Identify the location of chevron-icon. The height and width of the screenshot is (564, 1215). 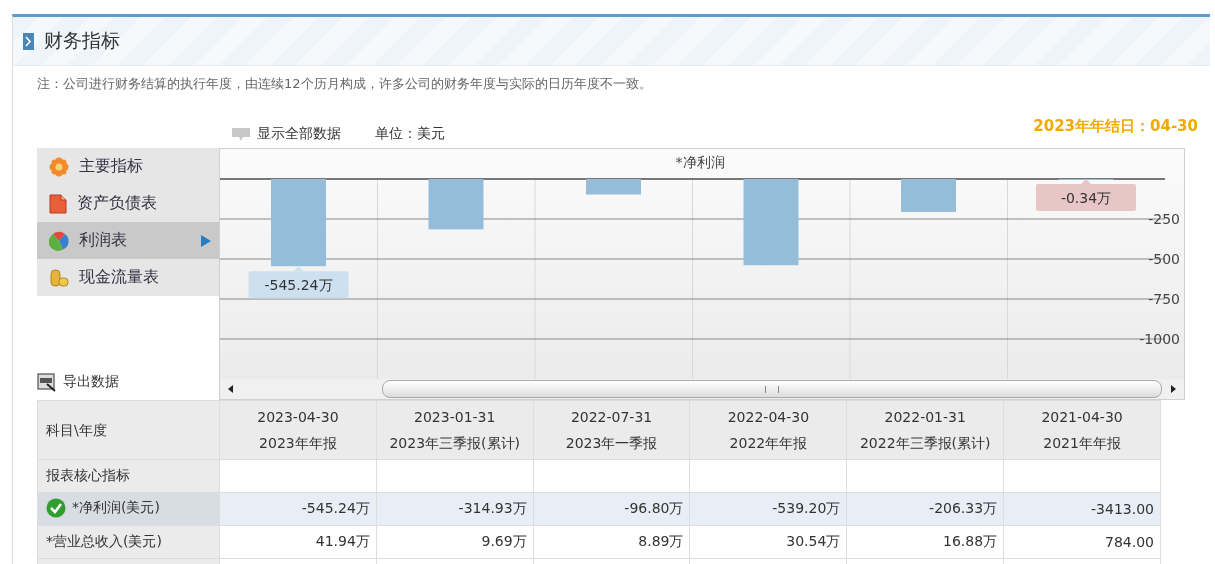
(28, 41).